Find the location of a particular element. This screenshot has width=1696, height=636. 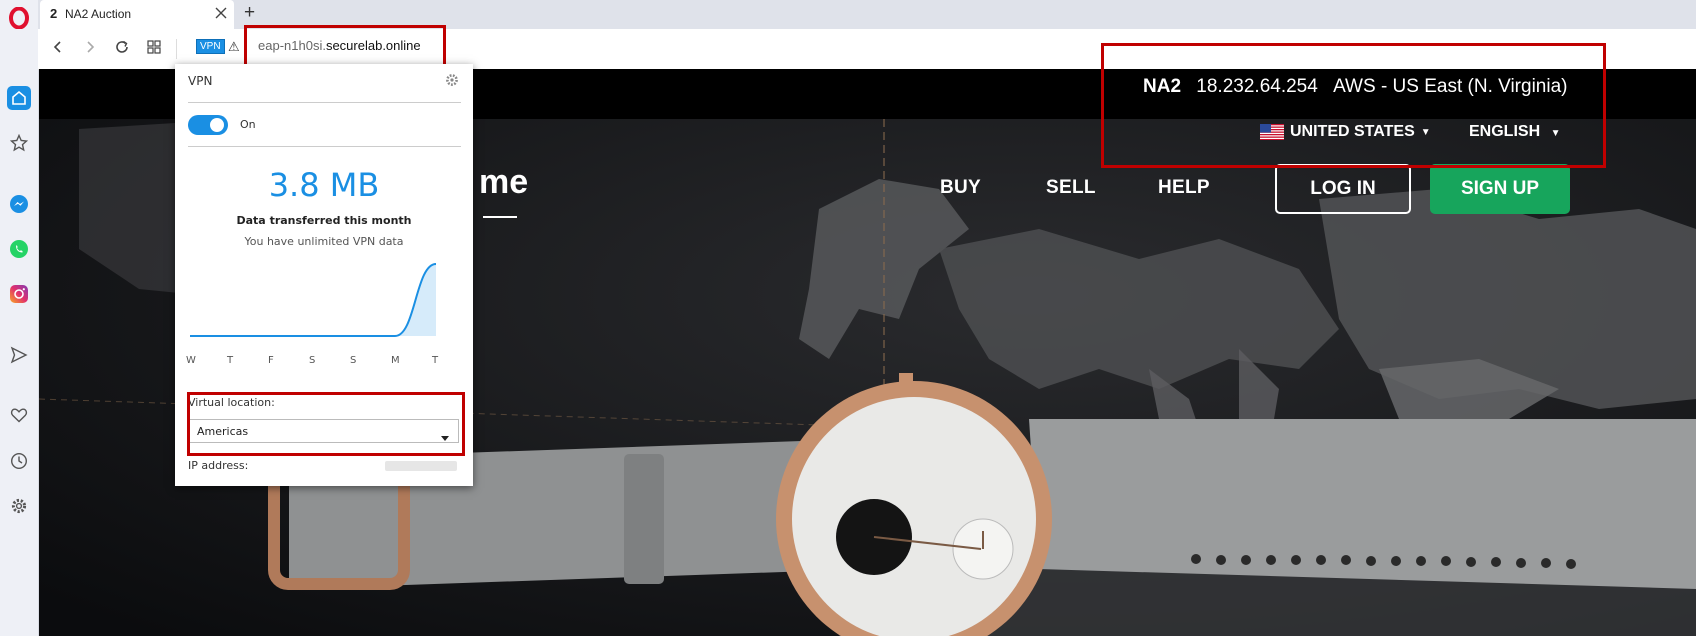

back-icon is located at coordinates (58, 47).